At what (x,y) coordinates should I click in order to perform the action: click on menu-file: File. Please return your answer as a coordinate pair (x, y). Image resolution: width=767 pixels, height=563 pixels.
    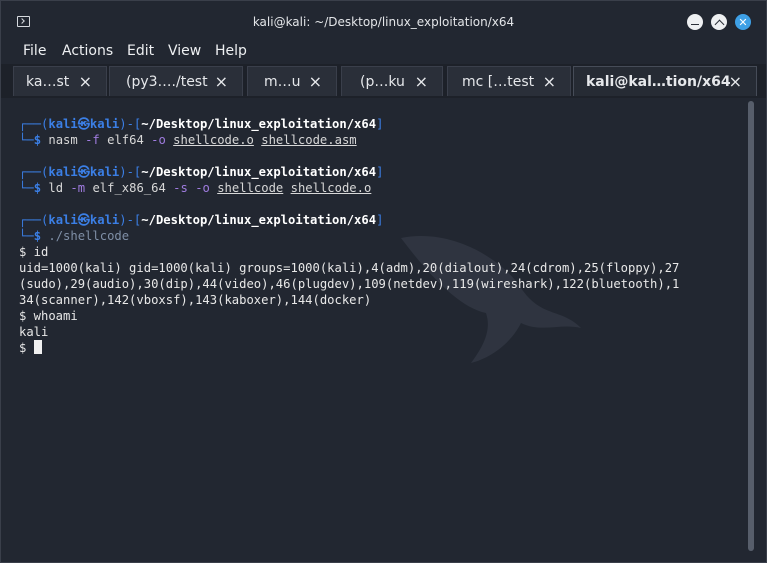
    Looking at the image, I should click on (34, 51).